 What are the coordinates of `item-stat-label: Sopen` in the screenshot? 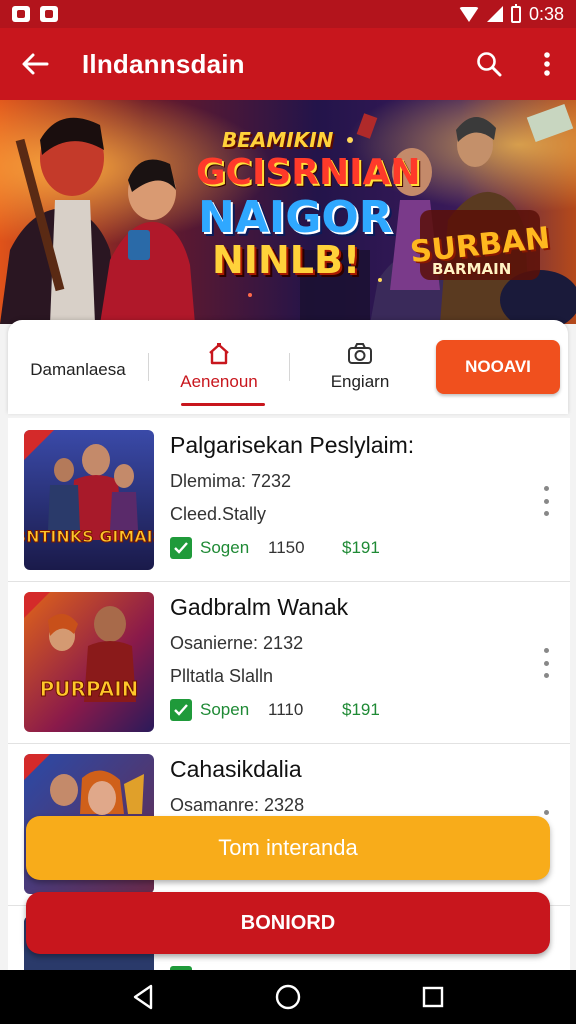 It's located at (225, 709).